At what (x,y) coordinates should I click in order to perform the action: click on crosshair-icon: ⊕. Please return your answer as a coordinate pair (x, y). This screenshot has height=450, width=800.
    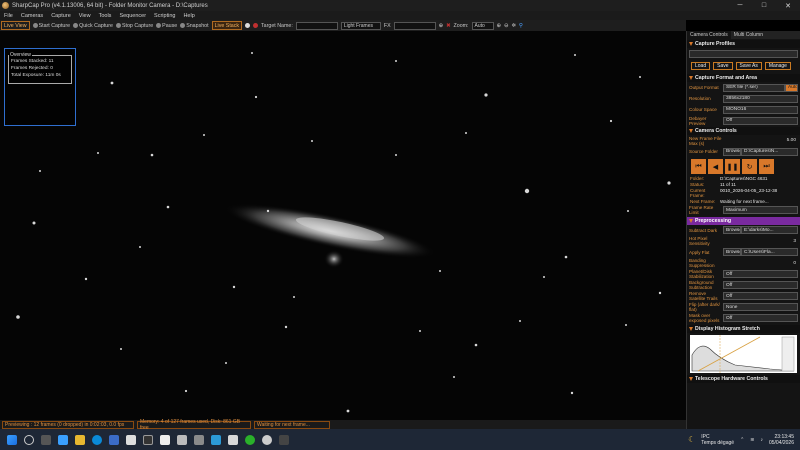
    Looking at the image, I should click on (441, 26).